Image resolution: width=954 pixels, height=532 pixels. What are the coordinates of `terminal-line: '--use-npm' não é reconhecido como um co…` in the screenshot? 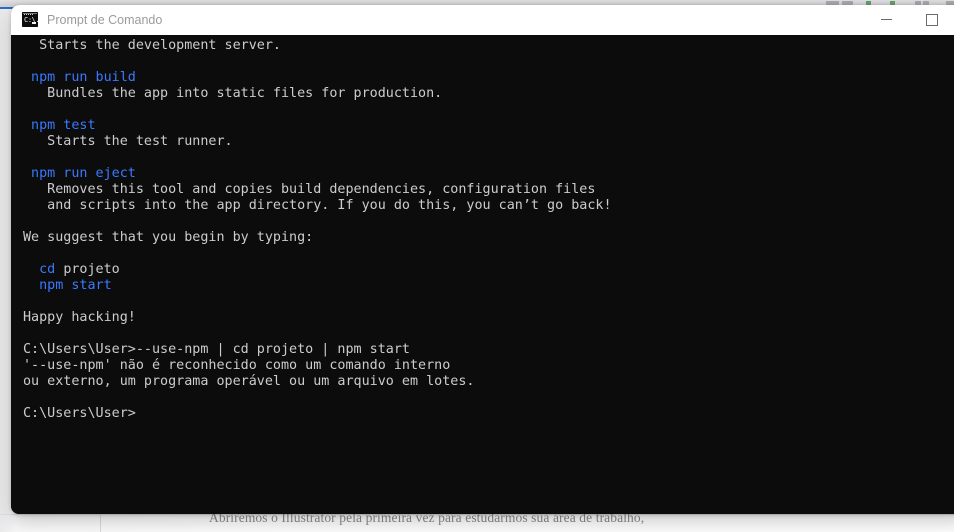 It's located at (237, 365).